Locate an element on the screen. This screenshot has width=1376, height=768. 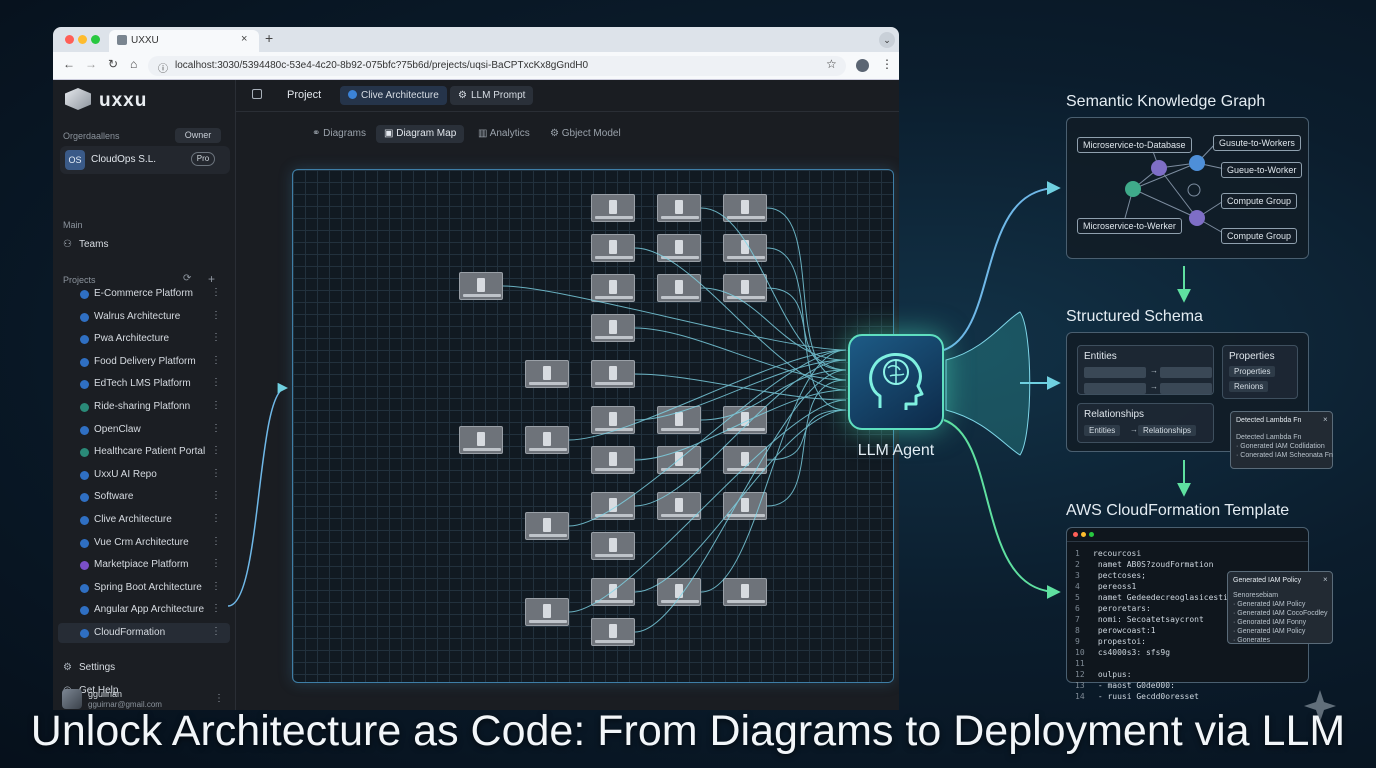
back-icon: ← is located at coordinates (69, 64).